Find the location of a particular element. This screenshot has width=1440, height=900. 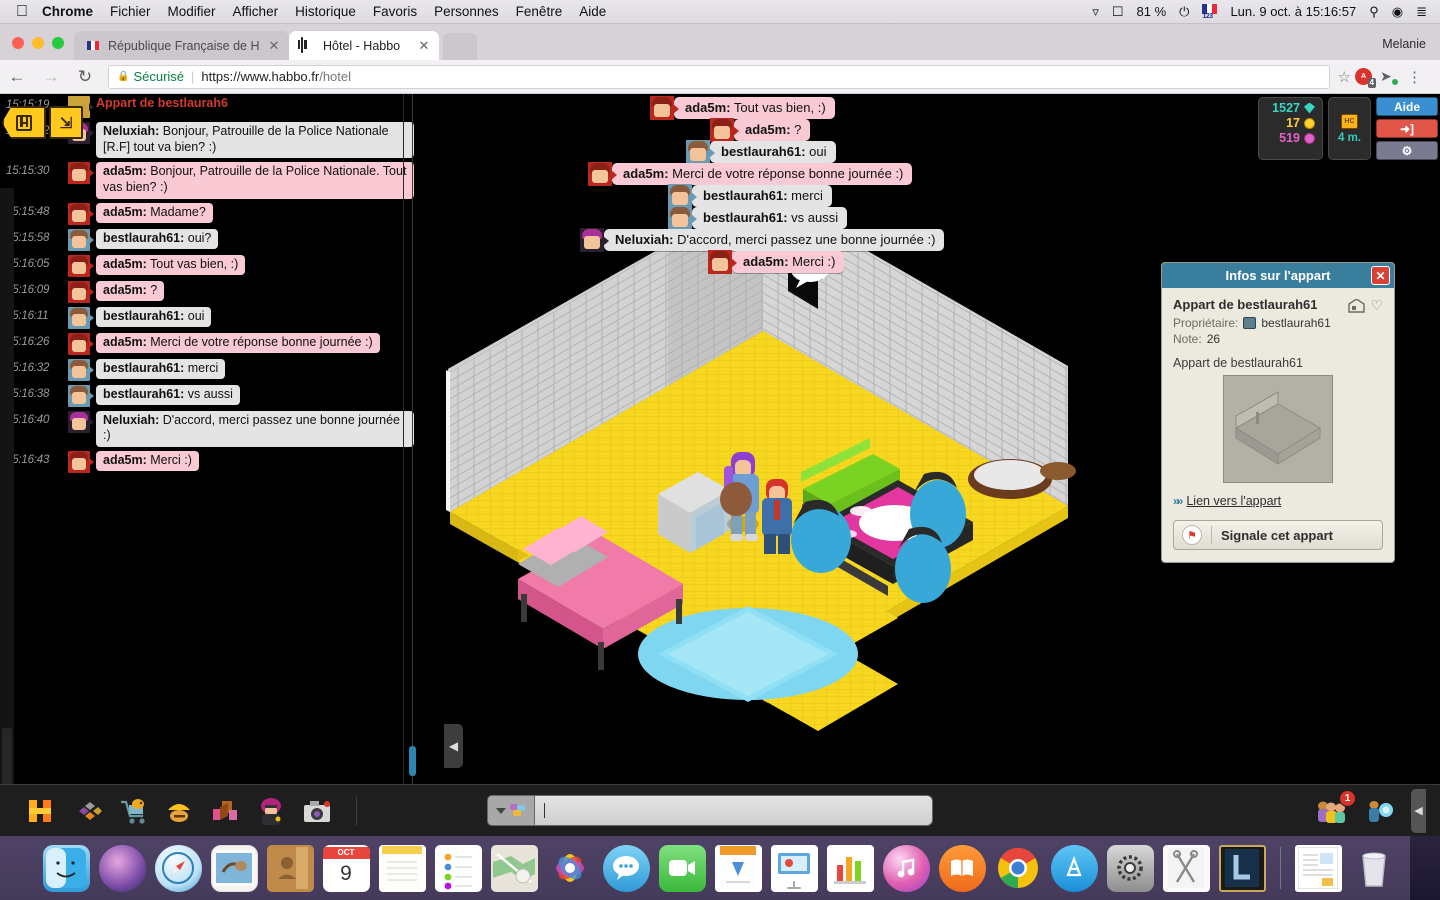

builders-club-icon is located at coordinates (179, 811).